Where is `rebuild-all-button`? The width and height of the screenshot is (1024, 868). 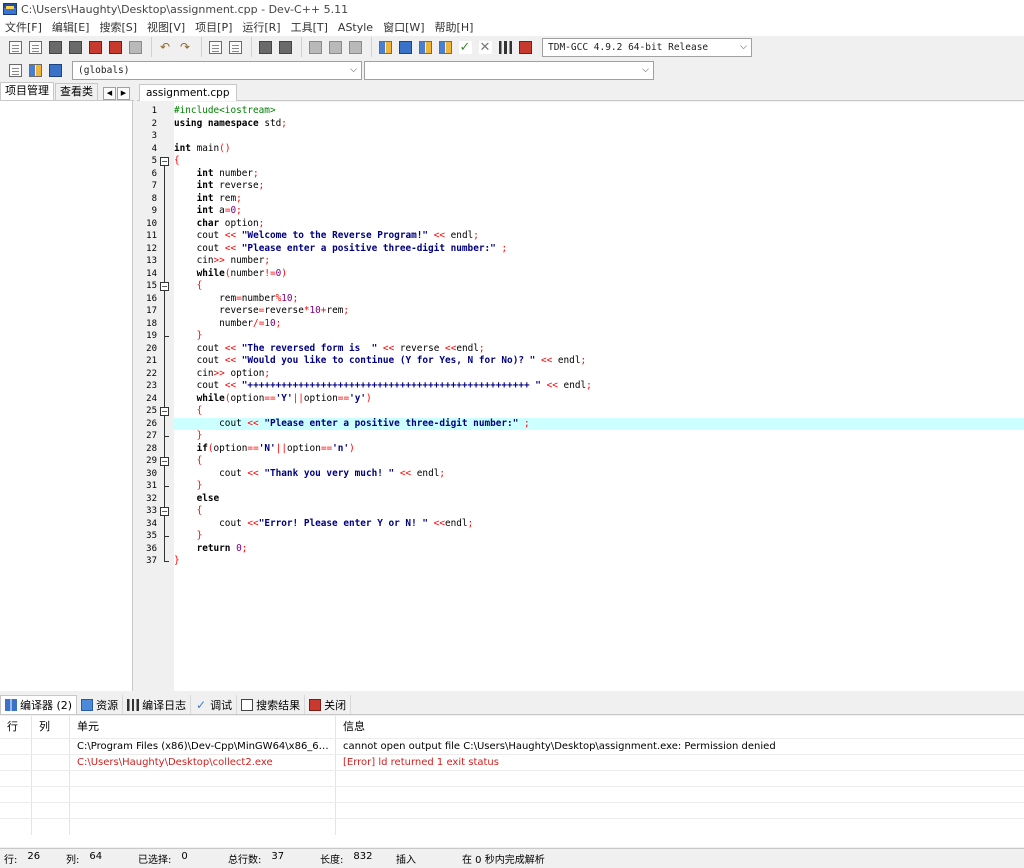
rebuild-all-button is located at coordinates (445, 47).